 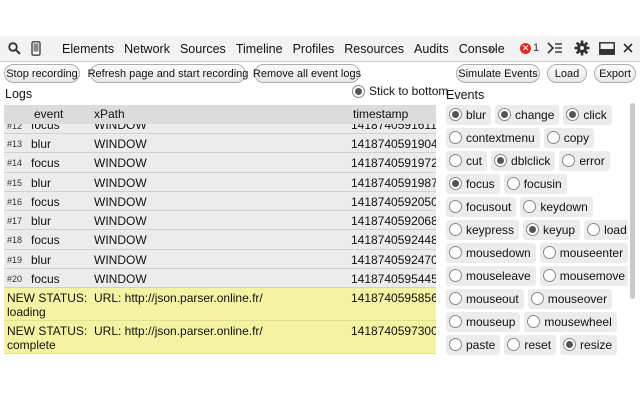 I want to click on event-toggle-mouseleave: mouseleave, so click(x=491, y=275).